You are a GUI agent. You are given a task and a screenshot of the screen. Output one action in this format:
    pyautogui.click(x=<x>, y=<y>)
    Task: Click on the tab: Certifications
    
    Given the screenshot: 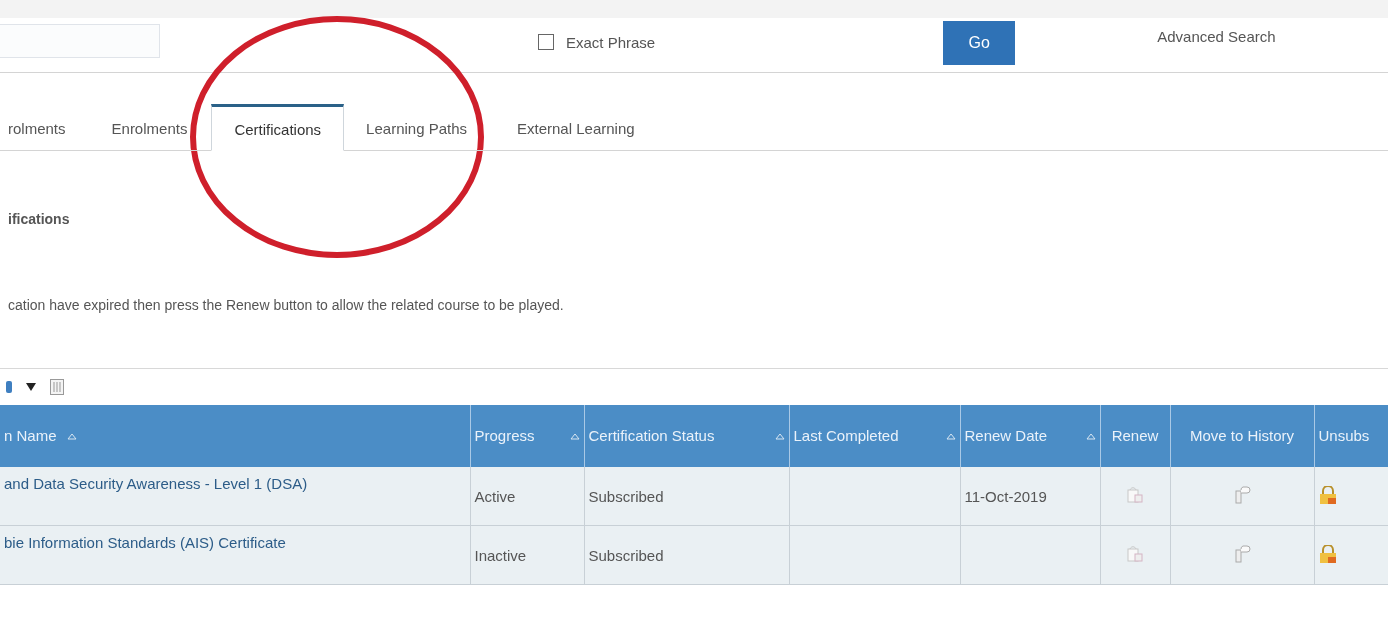 What is the action you would take?
    pyautogui.click(x=278, y=127)
    